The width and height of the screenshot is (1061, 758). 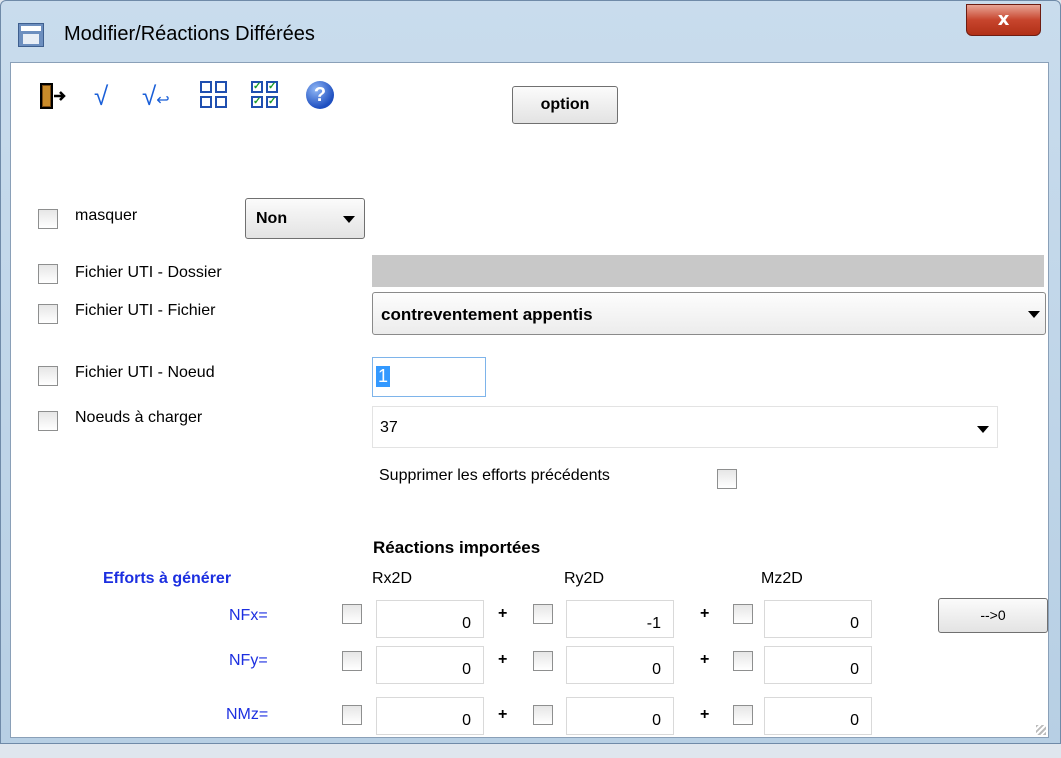 What do you see at coordinates (708, 271) in the screenshot?
I see `dossier-field` at bounding box center [708, 271].